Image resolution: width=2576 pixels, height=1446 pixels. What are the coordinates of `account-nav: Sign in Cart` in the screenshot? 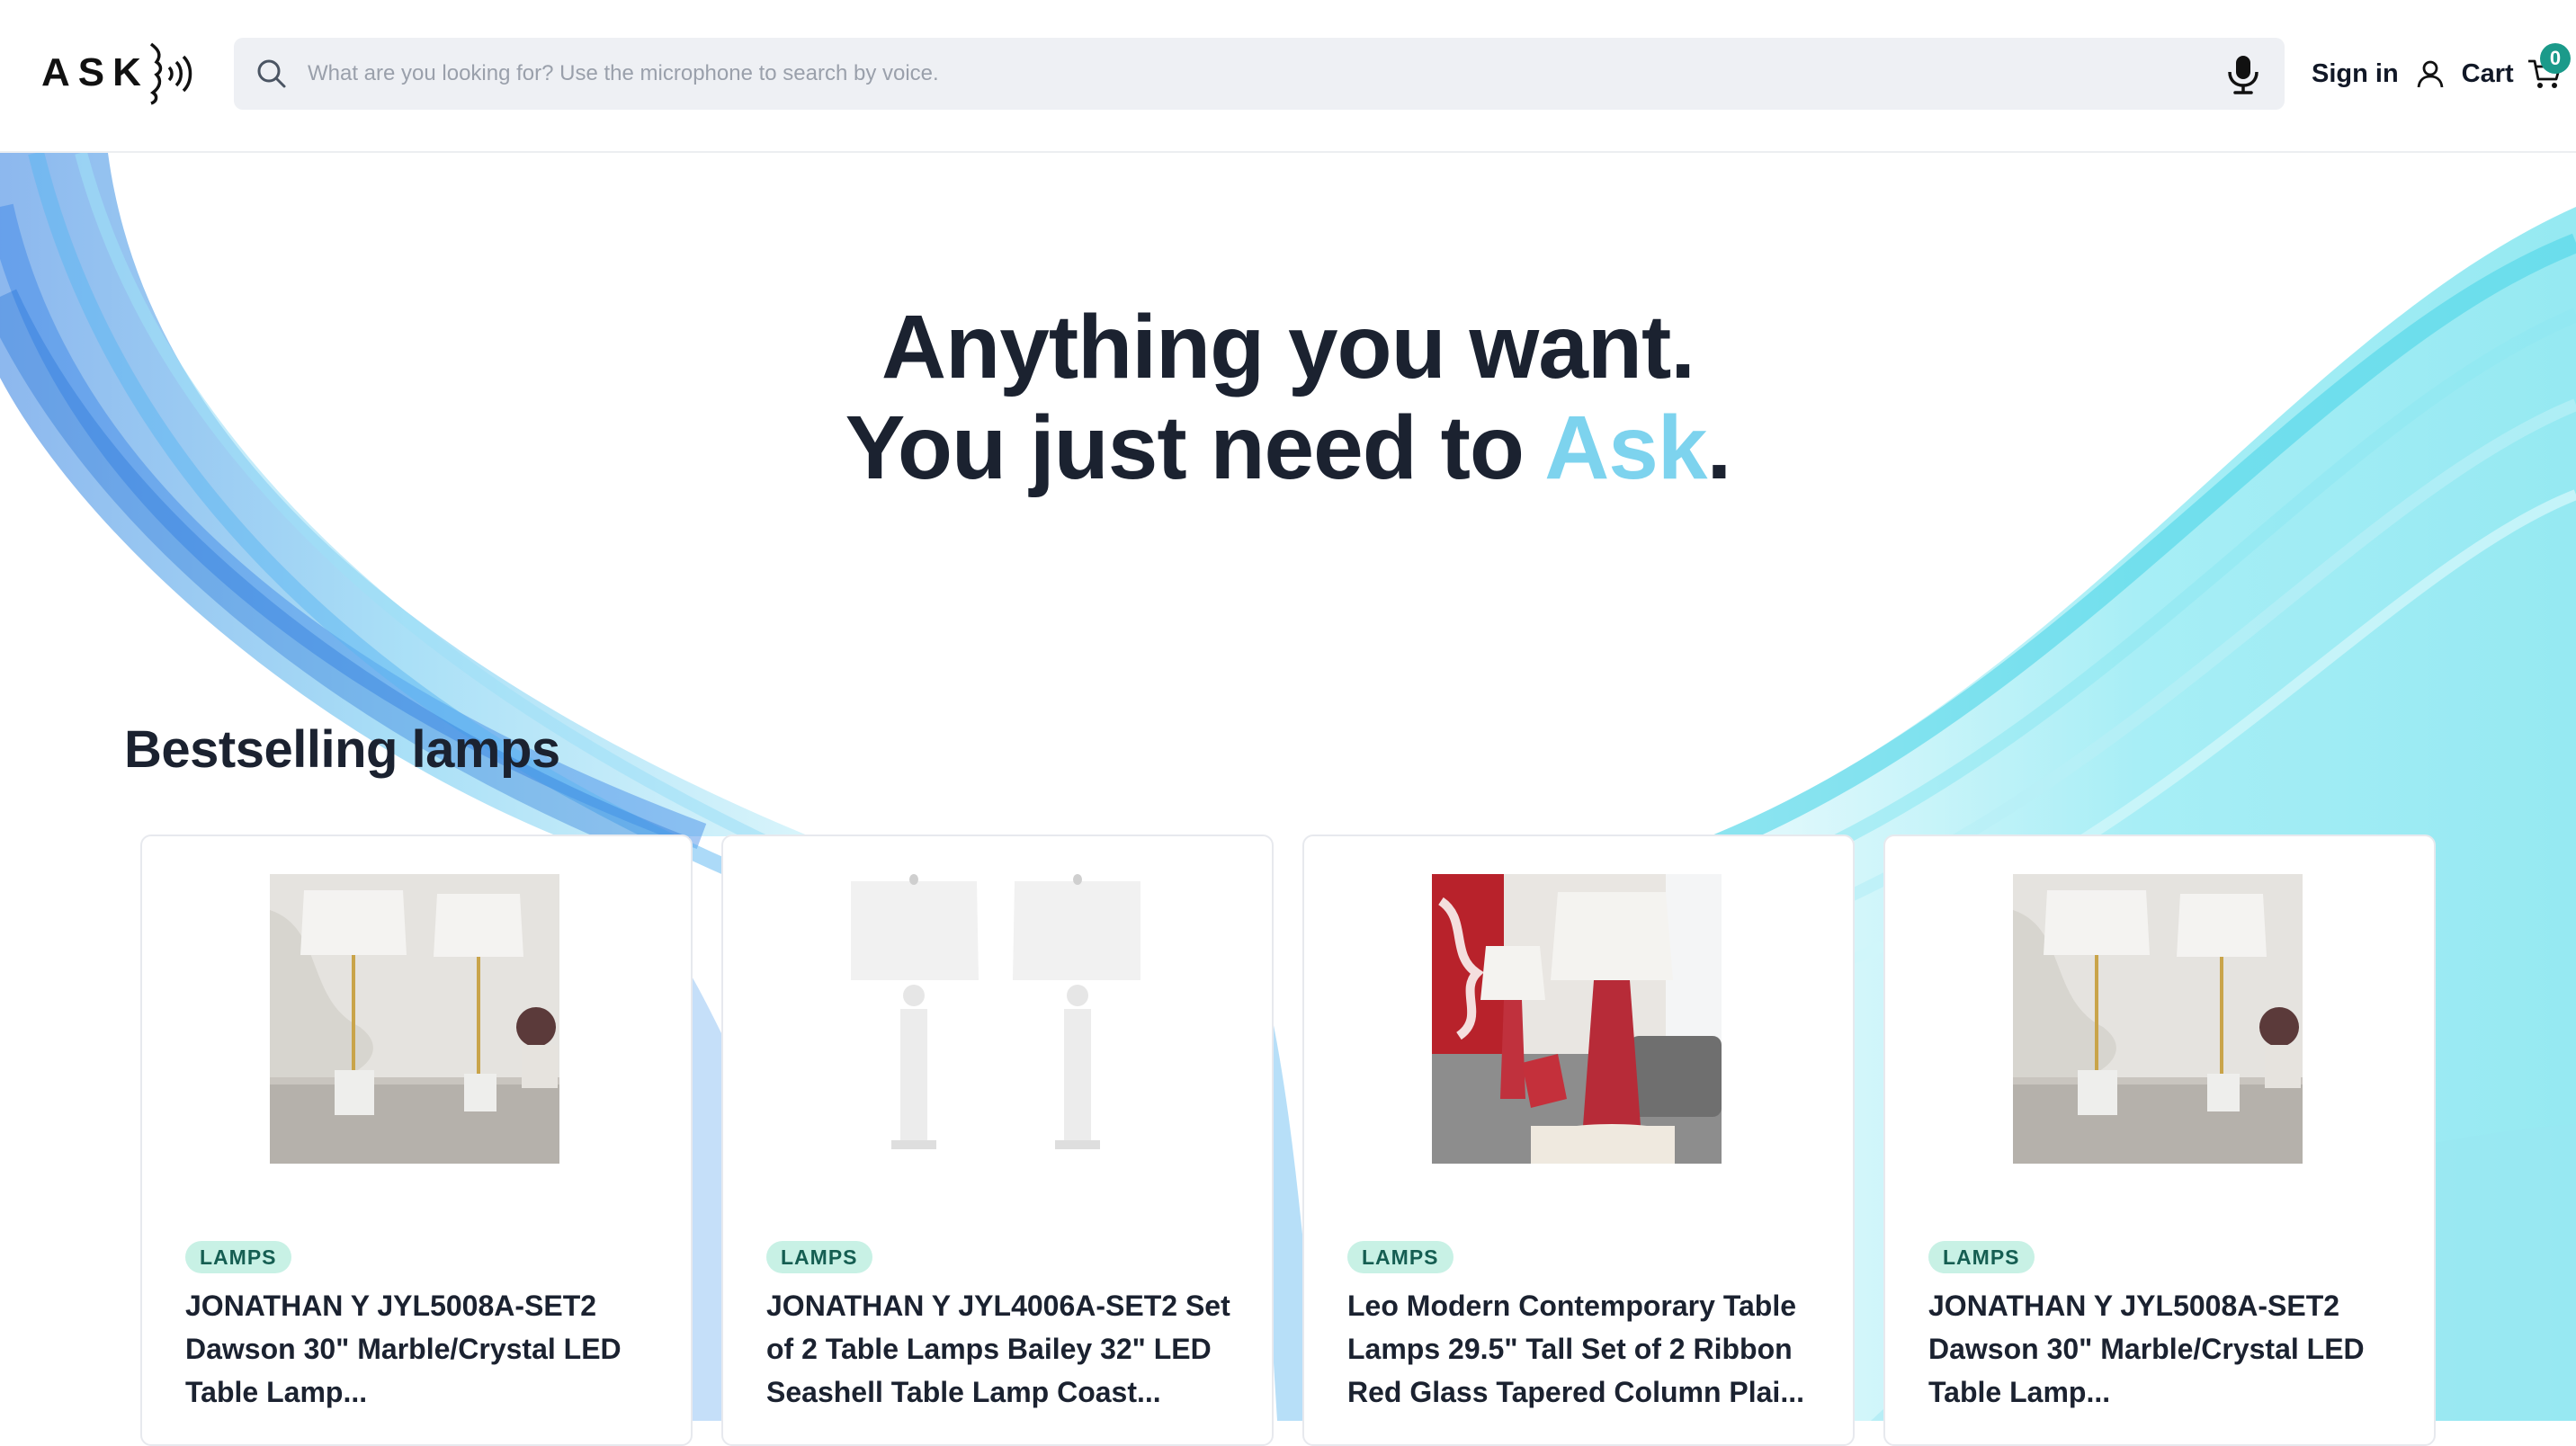 It's located at (2437, 74).